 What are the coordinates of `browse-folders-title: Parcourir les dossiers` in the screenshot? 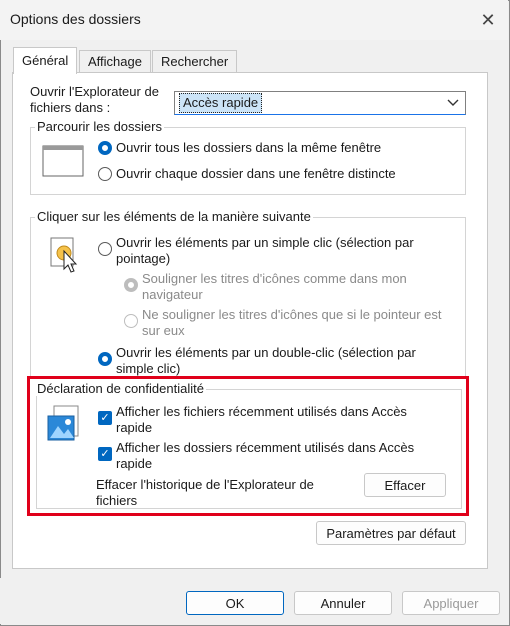 It's located at (99, 126).